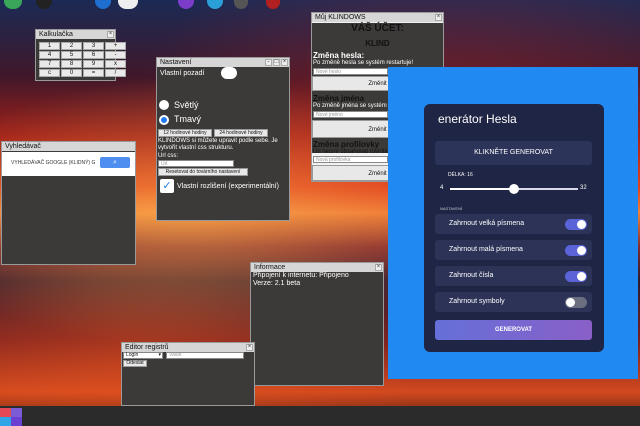 The image size is (640, 426). I want to click on version-text: Verze: 2.1 beta, so click(277, 283).